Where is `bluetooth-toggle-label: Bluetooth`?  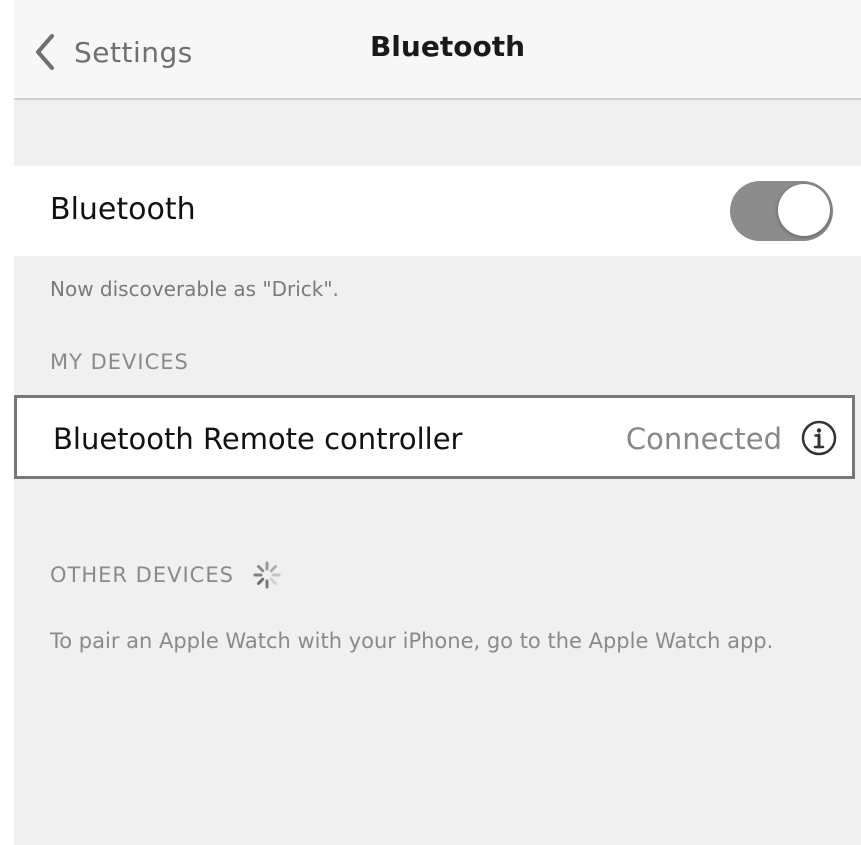 bluetooth-toggle-label: Bluetooth is located at coordinates (123, 209).